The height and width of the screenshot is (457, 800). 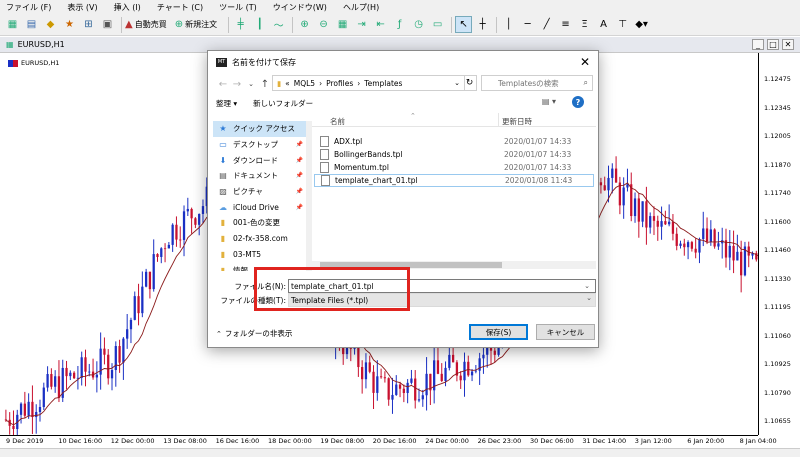 I want to click on chart-shift-icon: ⇤, so click(x=380, y=24).